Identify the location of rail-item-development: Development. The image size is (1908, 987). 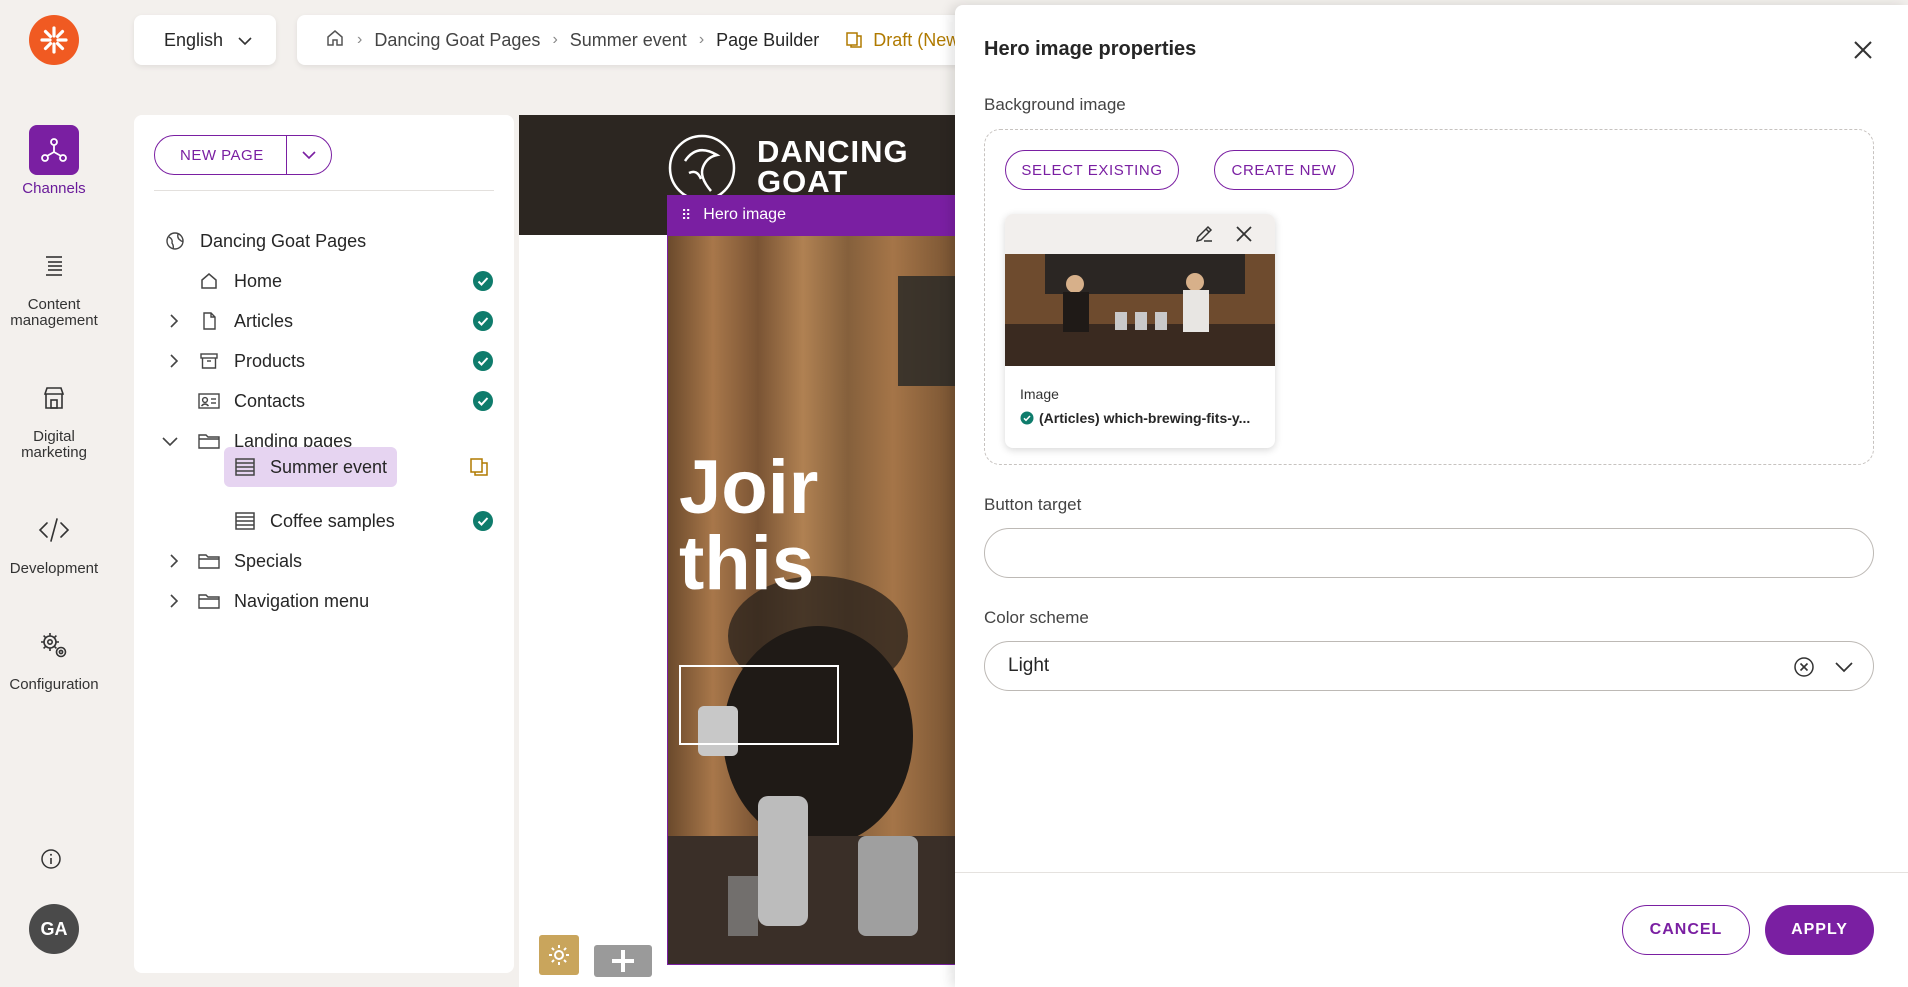
(54, 541).